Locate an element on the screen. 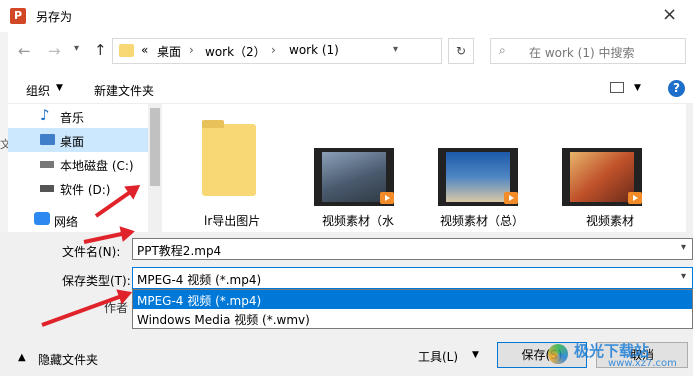  crumb-work1: work (1) is located at coordinates (314, 50).